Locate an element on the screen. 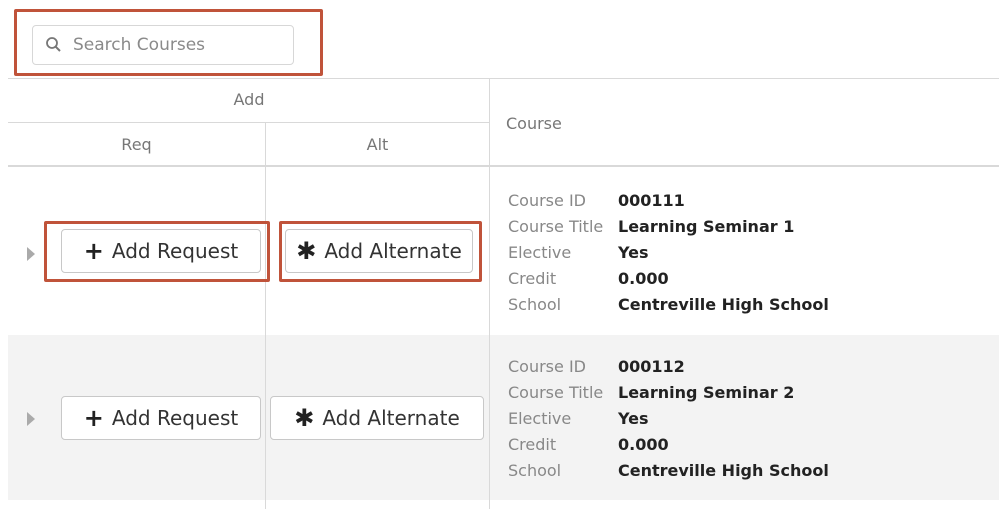  search-input is located at coordinates (178, 45).